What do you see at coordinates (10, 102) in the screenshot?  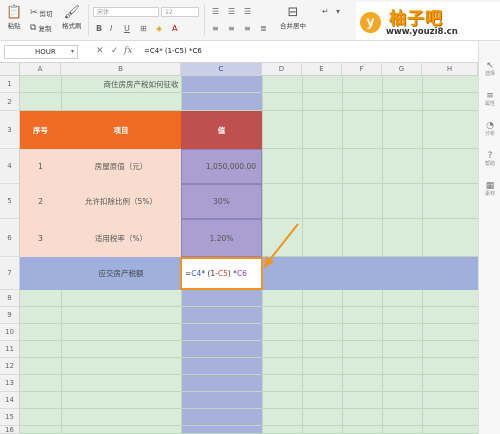 I see `row-header: 2` at bounding box center [10, 102].